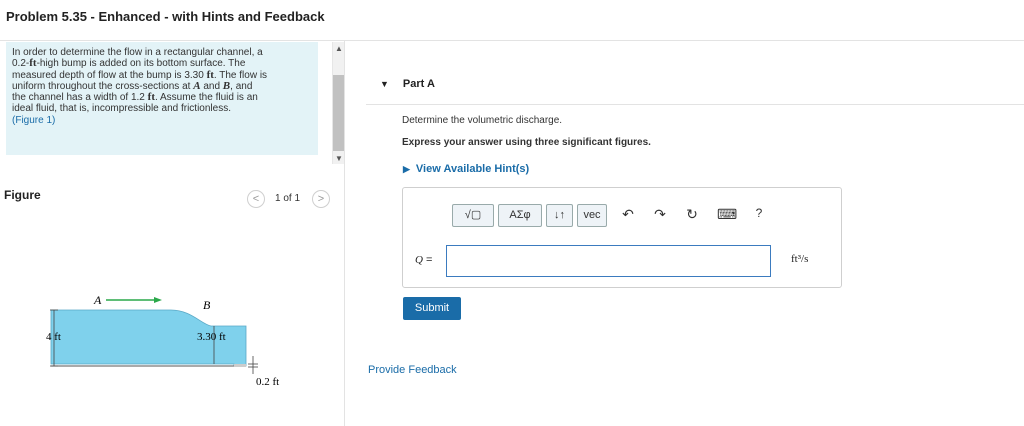 The width and height of the screenshot is (1024, 426). Describe the element at coordinates (97, 300) in the screenshot. I see `label-a: A` at that location.